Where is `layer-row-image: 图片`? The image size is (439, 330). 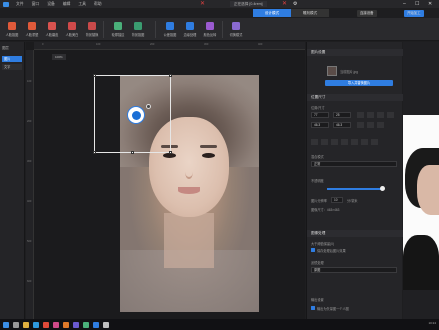 layer-row-image: 图片 is located at coordinates (12, 59).